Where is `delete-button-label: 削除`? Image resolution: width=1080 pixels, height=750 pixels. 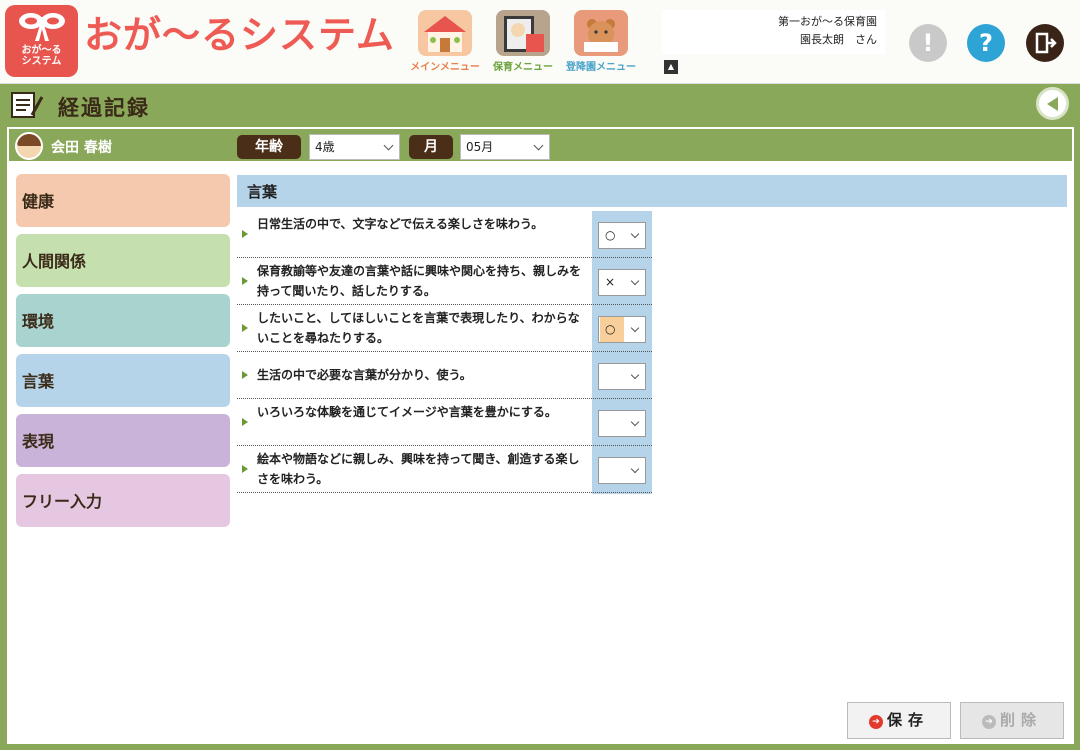 delete-button-label: 削除 is located at coordinates (1020, 720).